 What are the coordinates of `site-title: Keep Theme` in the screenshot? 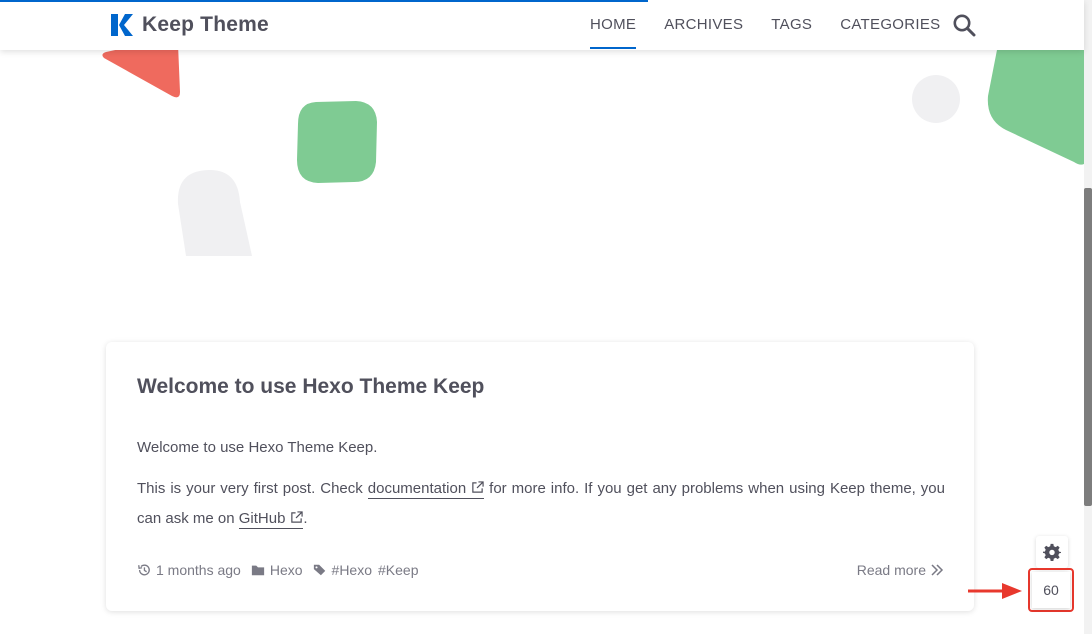 It's located at (205, 24).